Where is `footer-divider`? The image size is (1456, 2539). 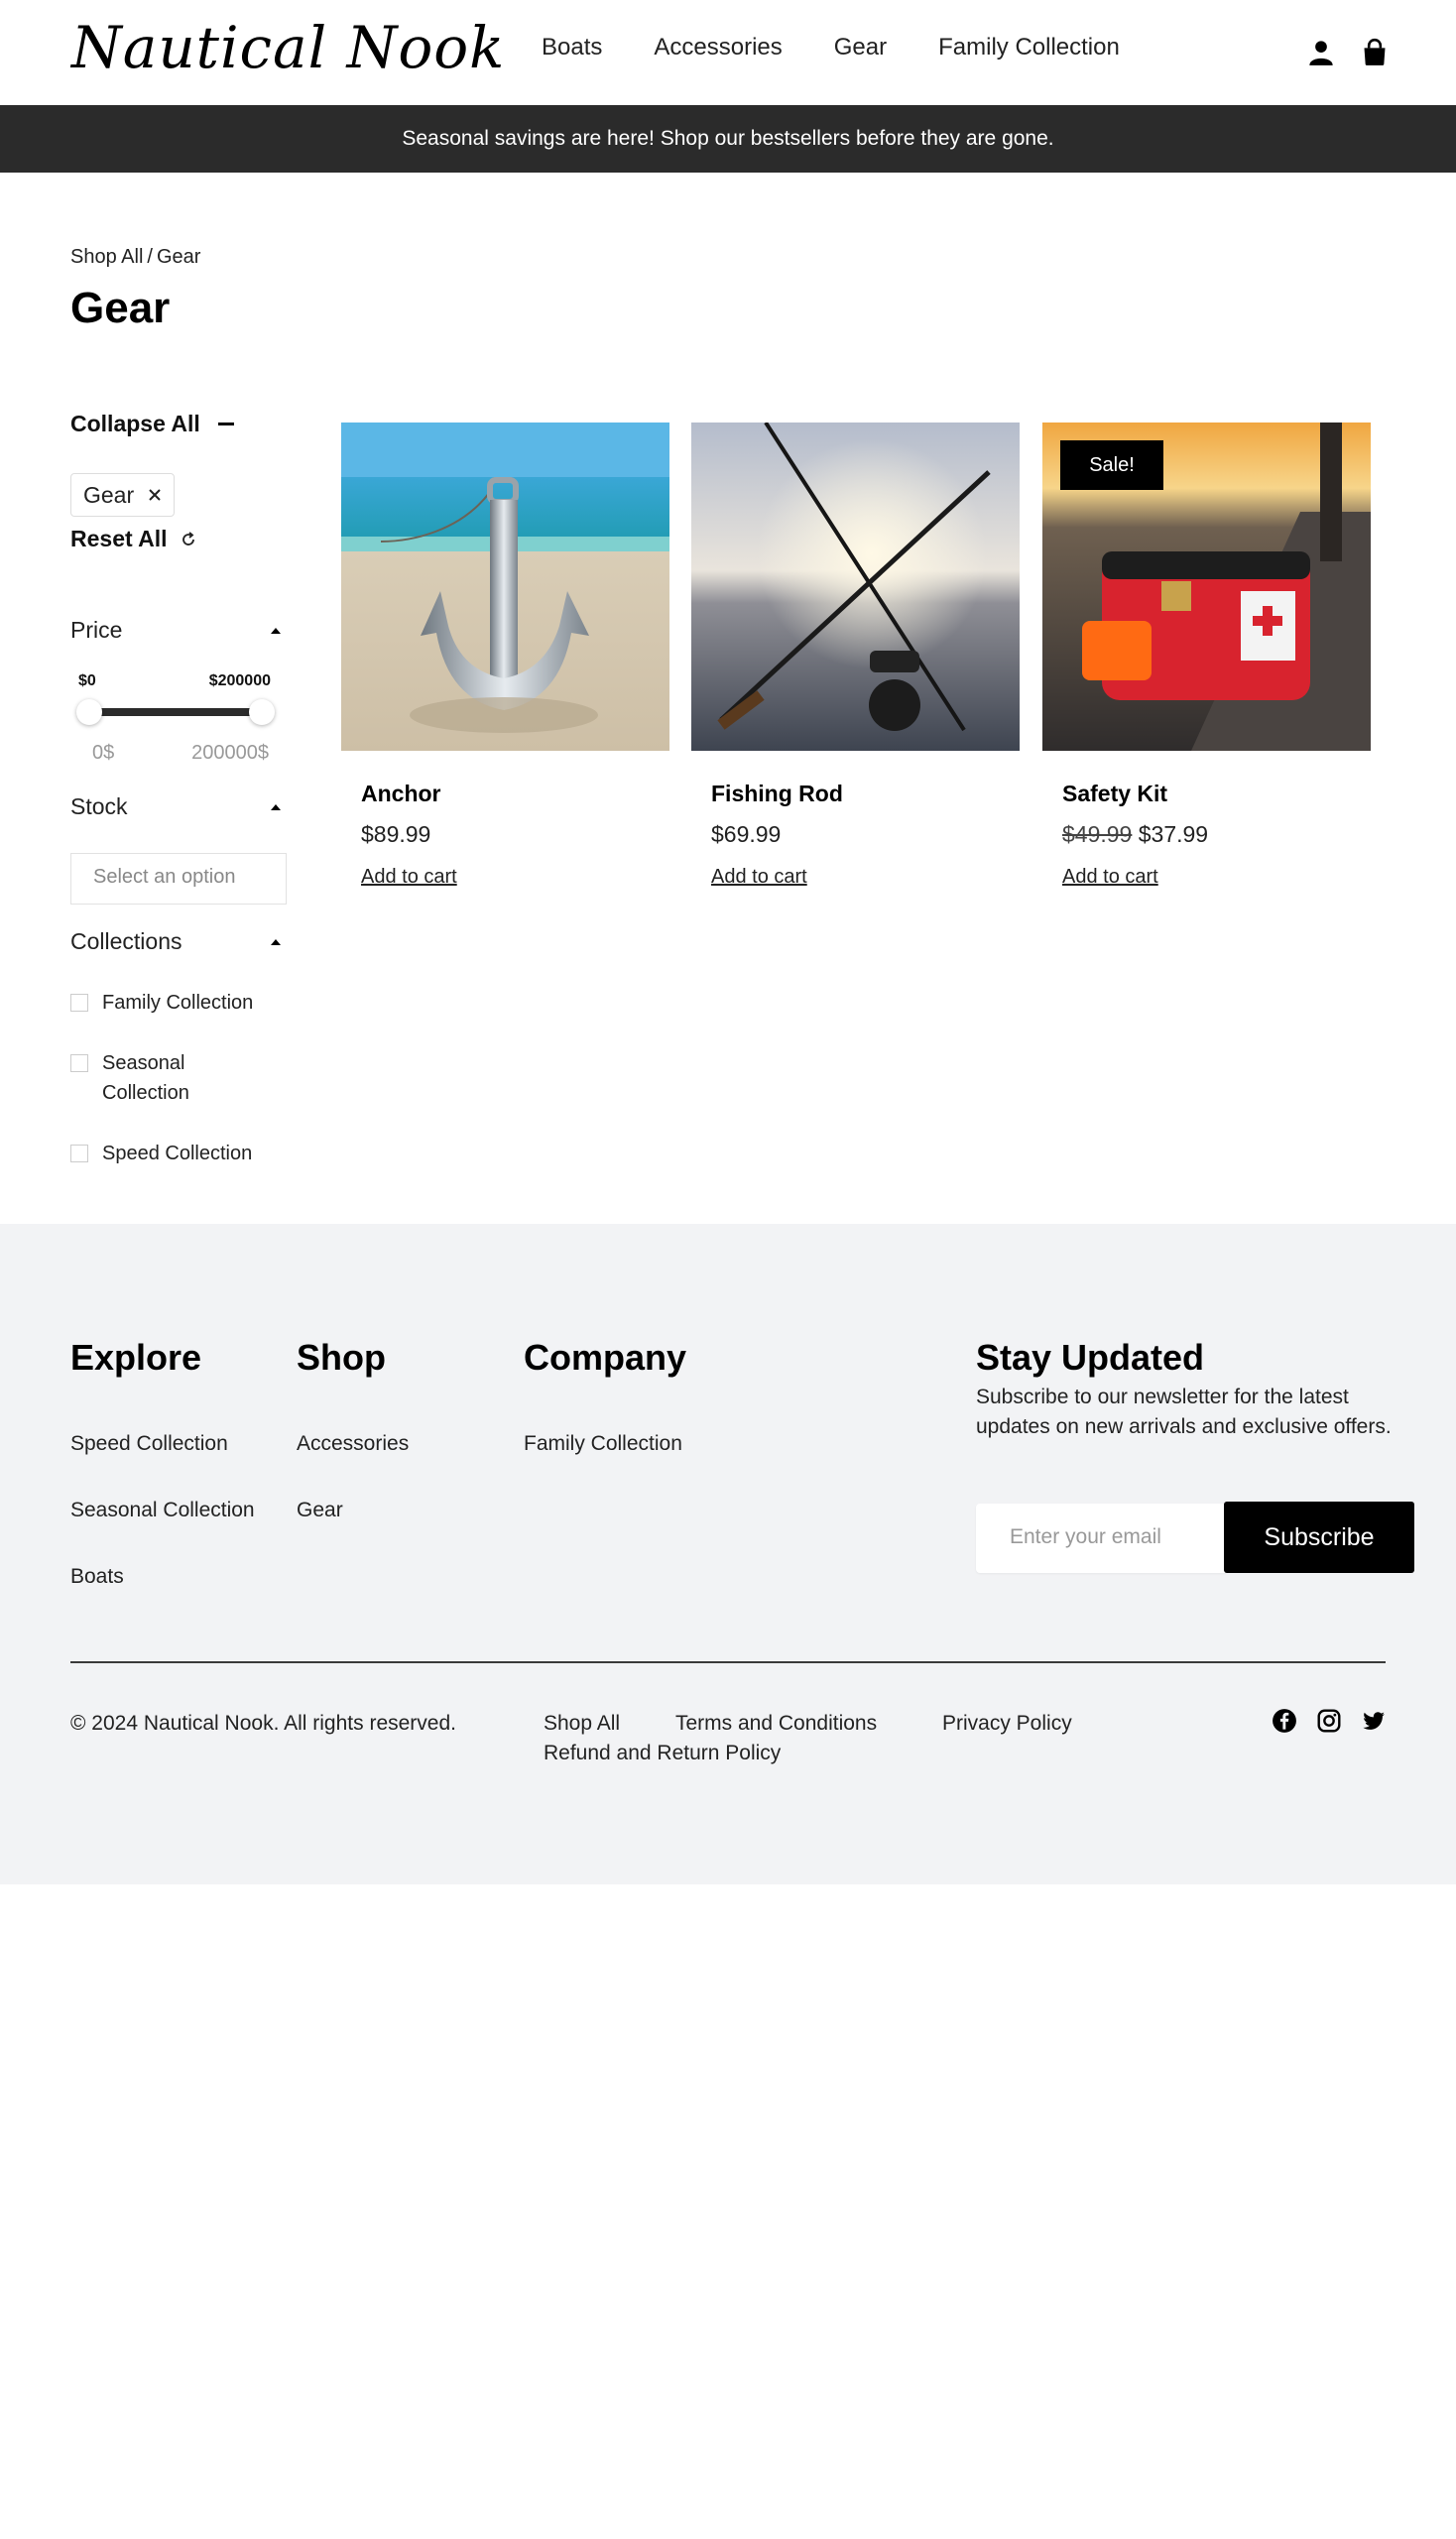
footer-divider is located at coordinates (728, 1662).